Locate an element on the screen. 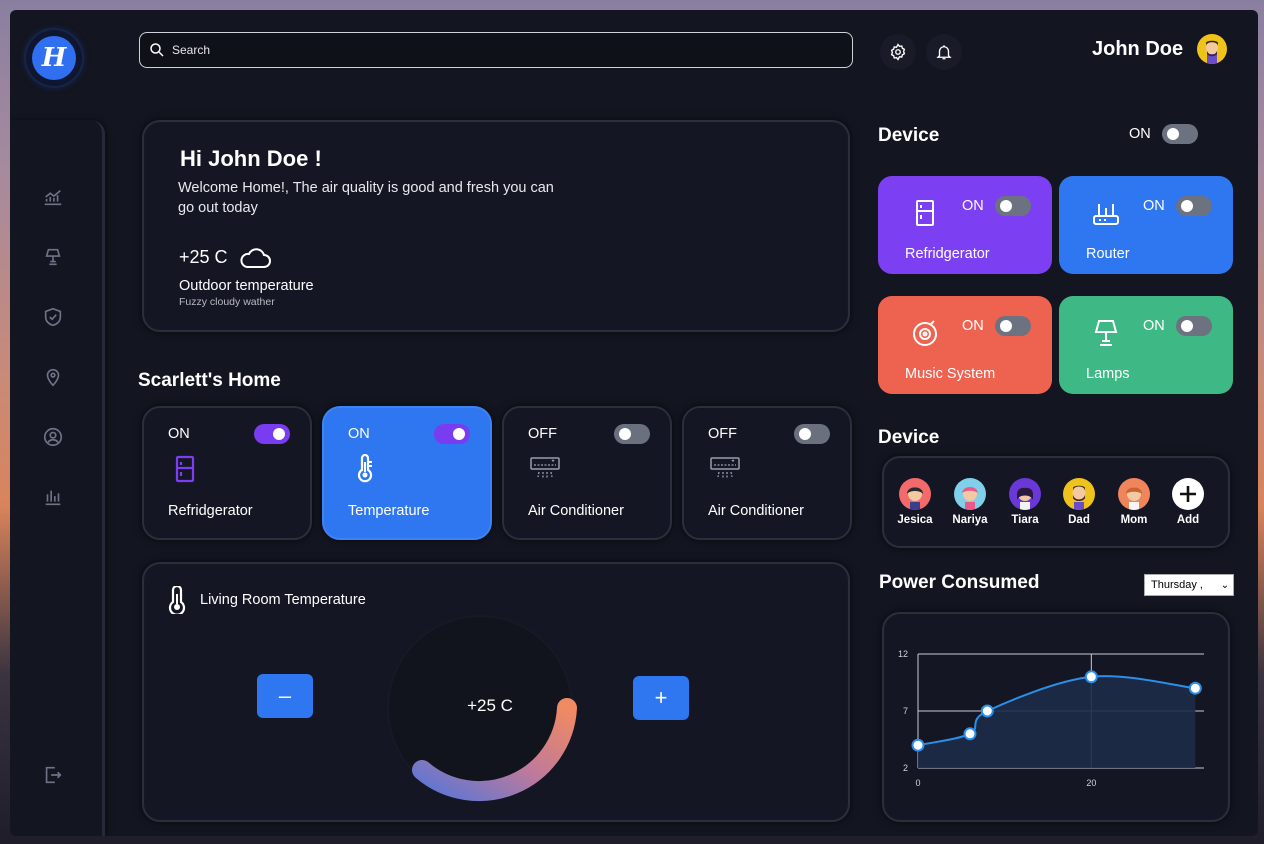  x-tick-label: 20 is located at coordinates (1091, 783).